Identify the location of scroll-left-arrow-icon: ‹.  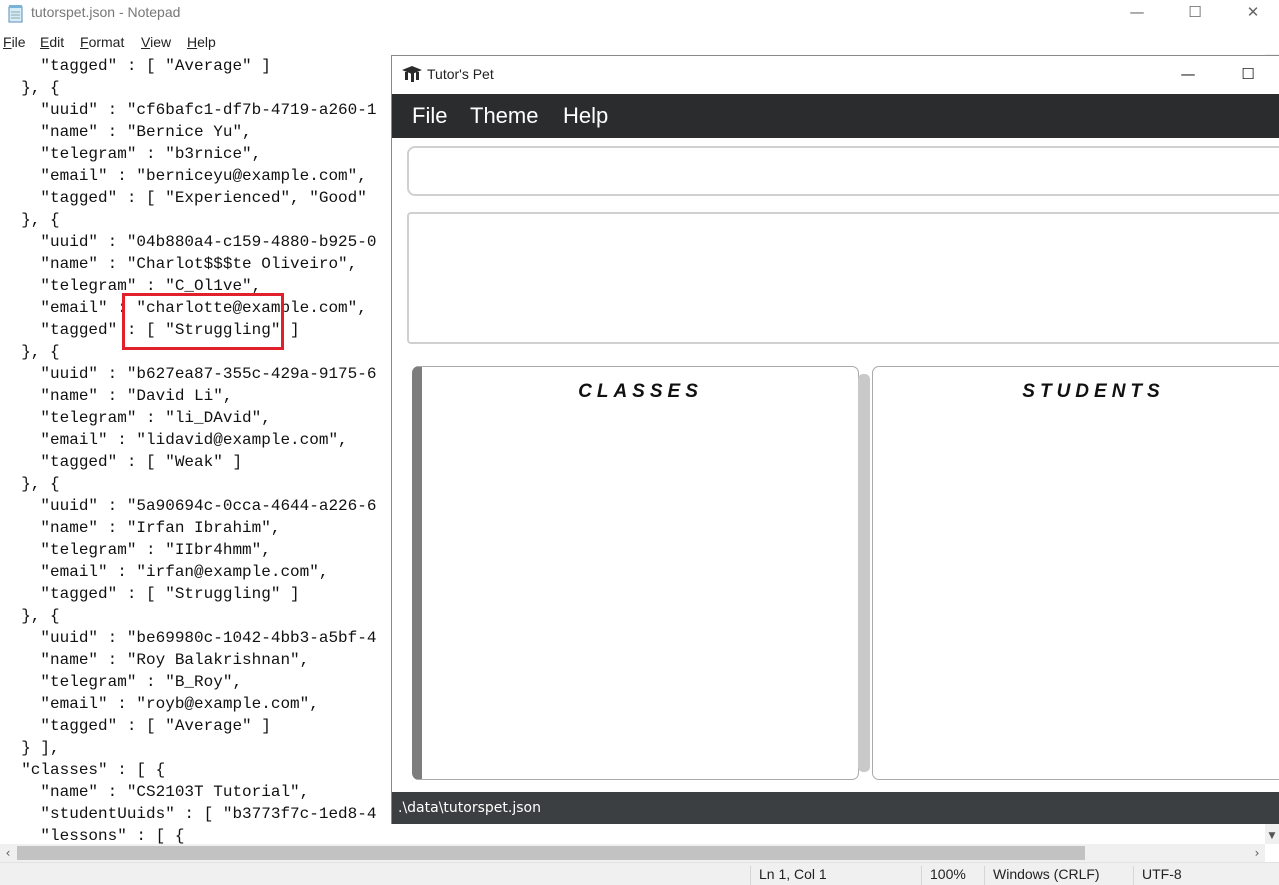
(8, 853).